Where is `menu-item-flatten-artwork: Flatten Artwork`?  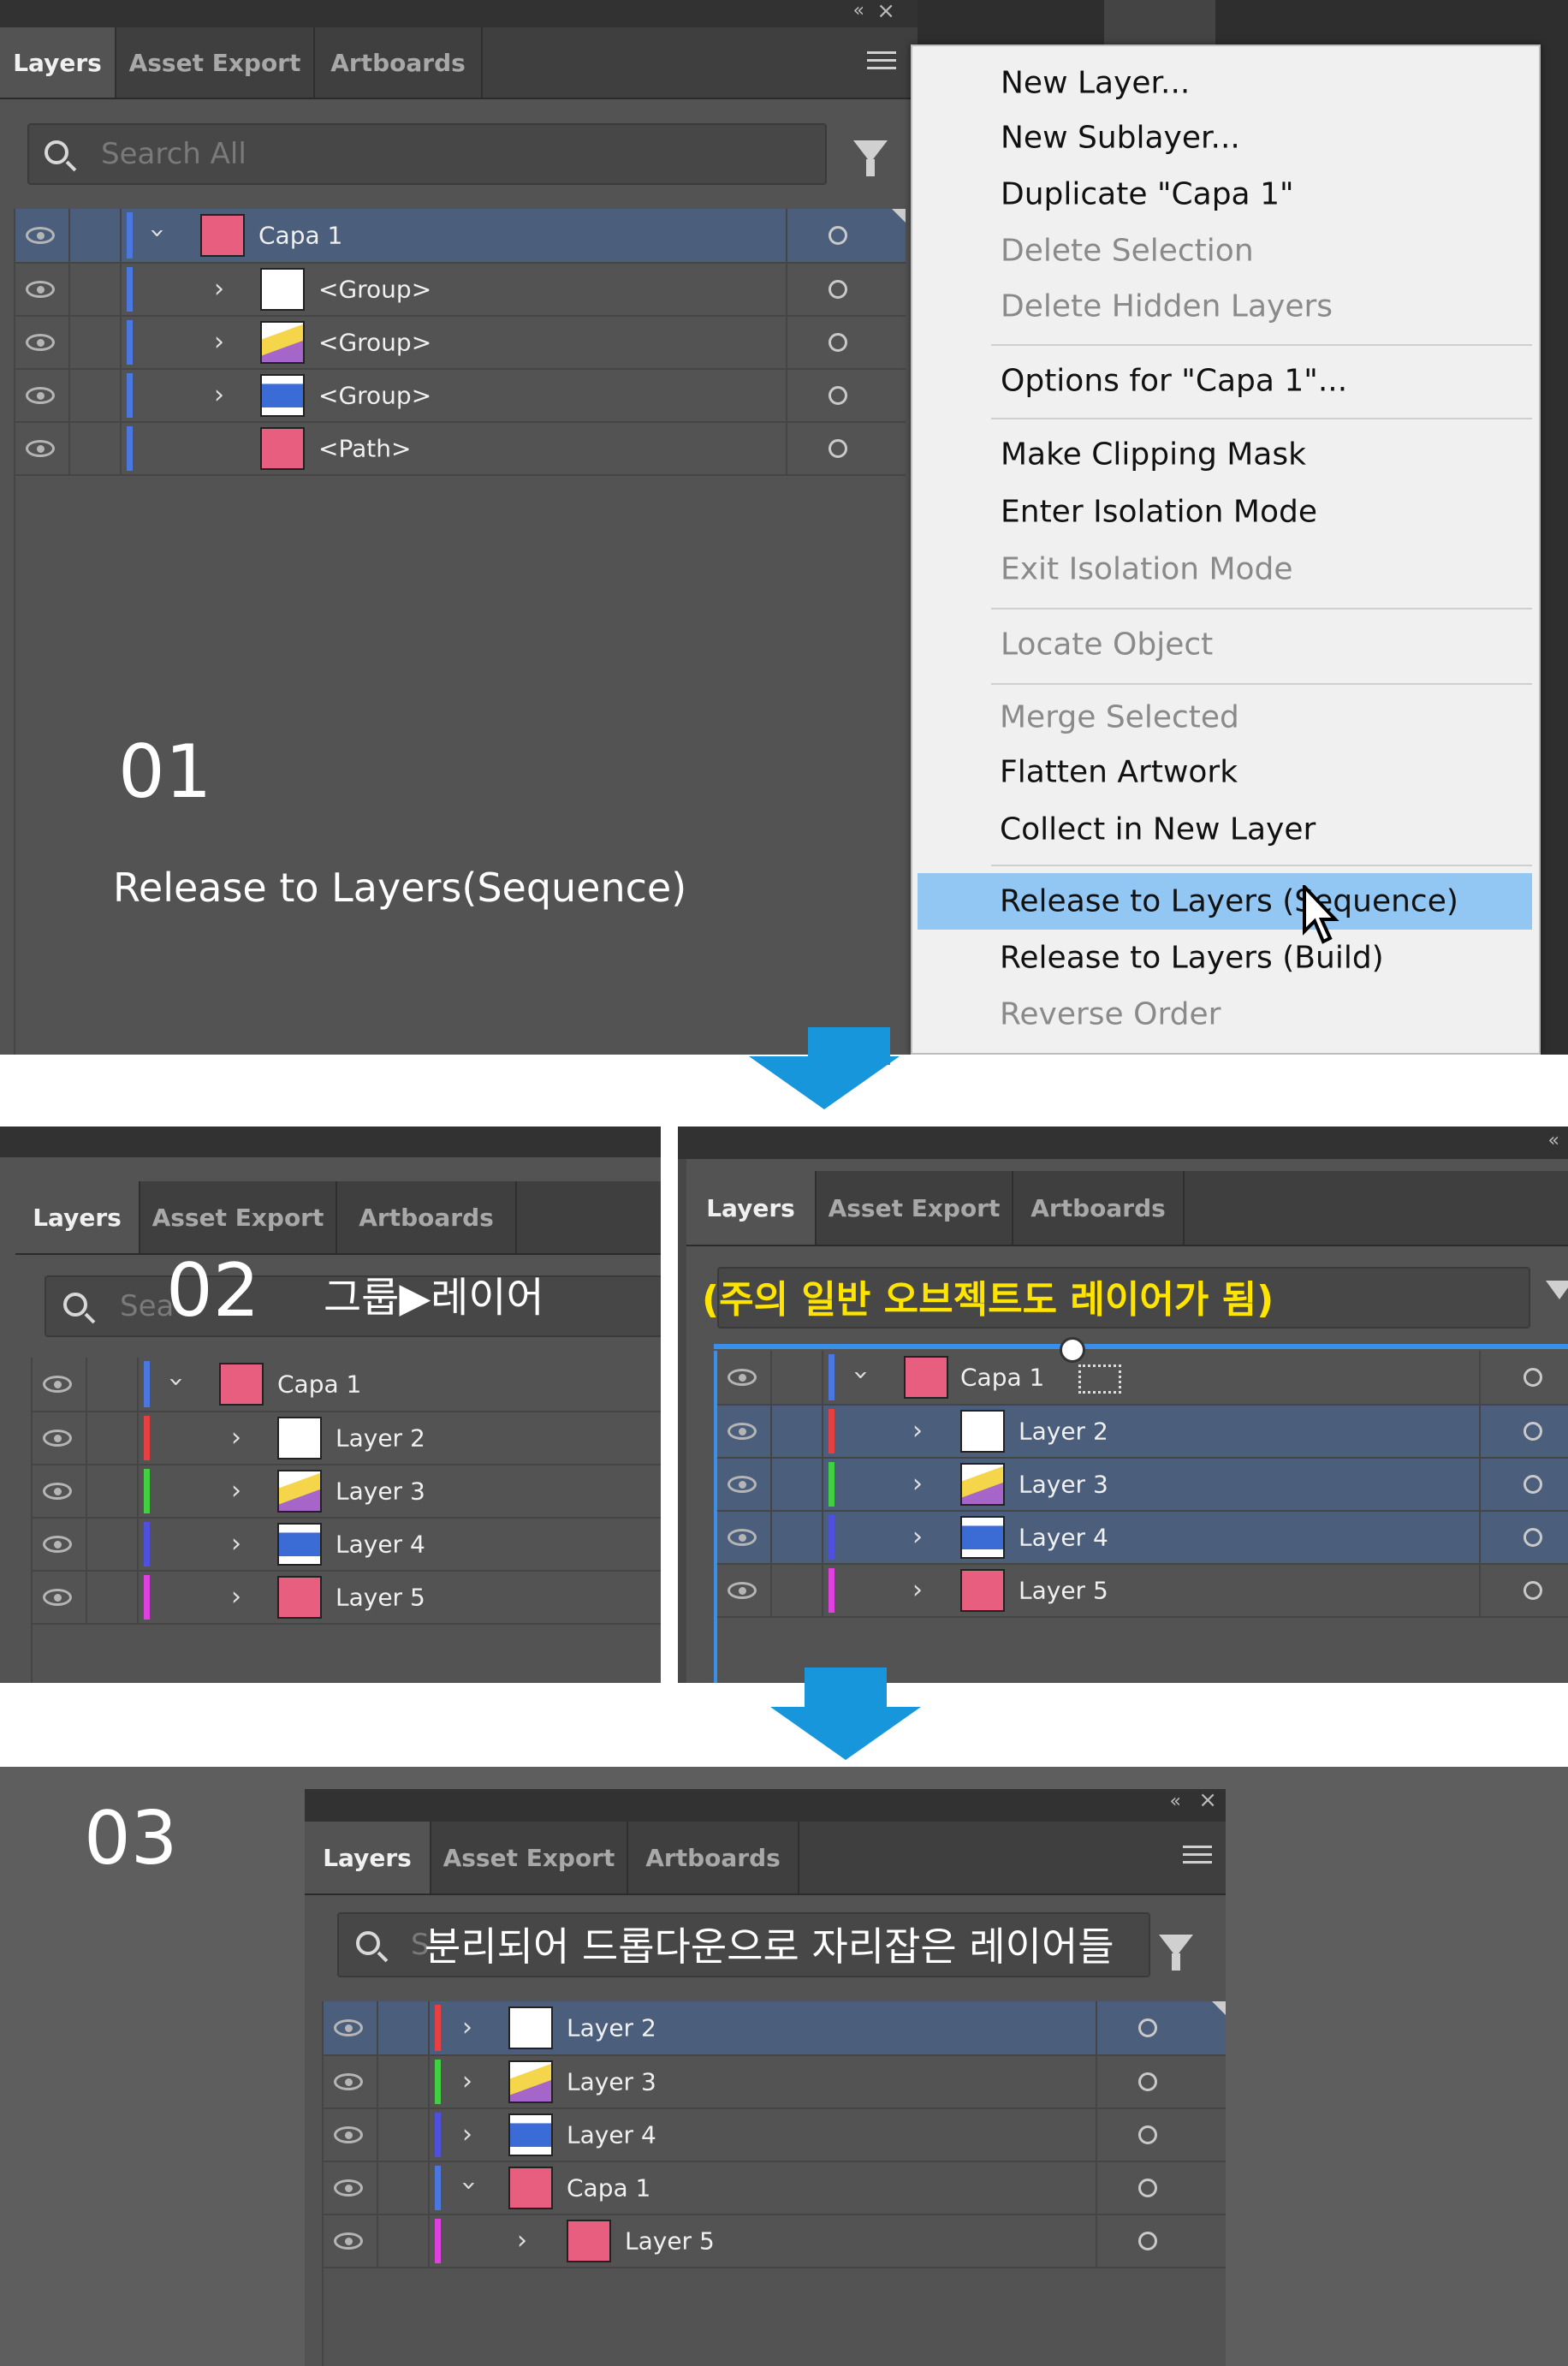
menu-item-flatten-artwork: Flatten Artwork is located at coordinates (1225, 772).